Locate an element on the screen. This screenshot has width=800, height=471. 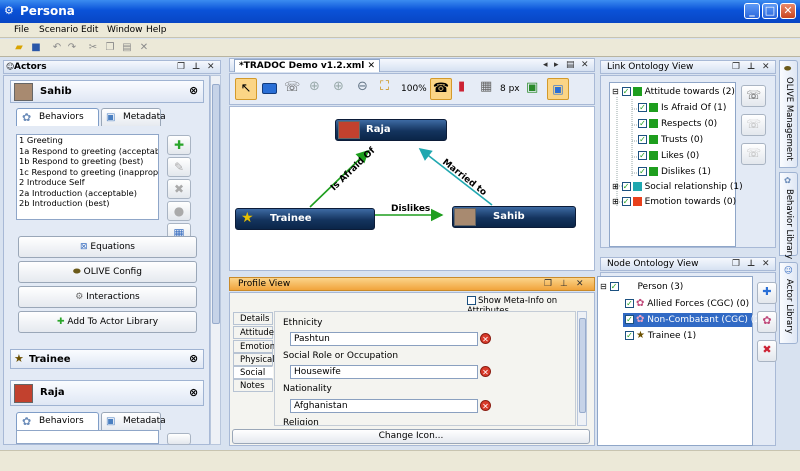
occupation-field: Housewife is located at coordinates (384, 372).